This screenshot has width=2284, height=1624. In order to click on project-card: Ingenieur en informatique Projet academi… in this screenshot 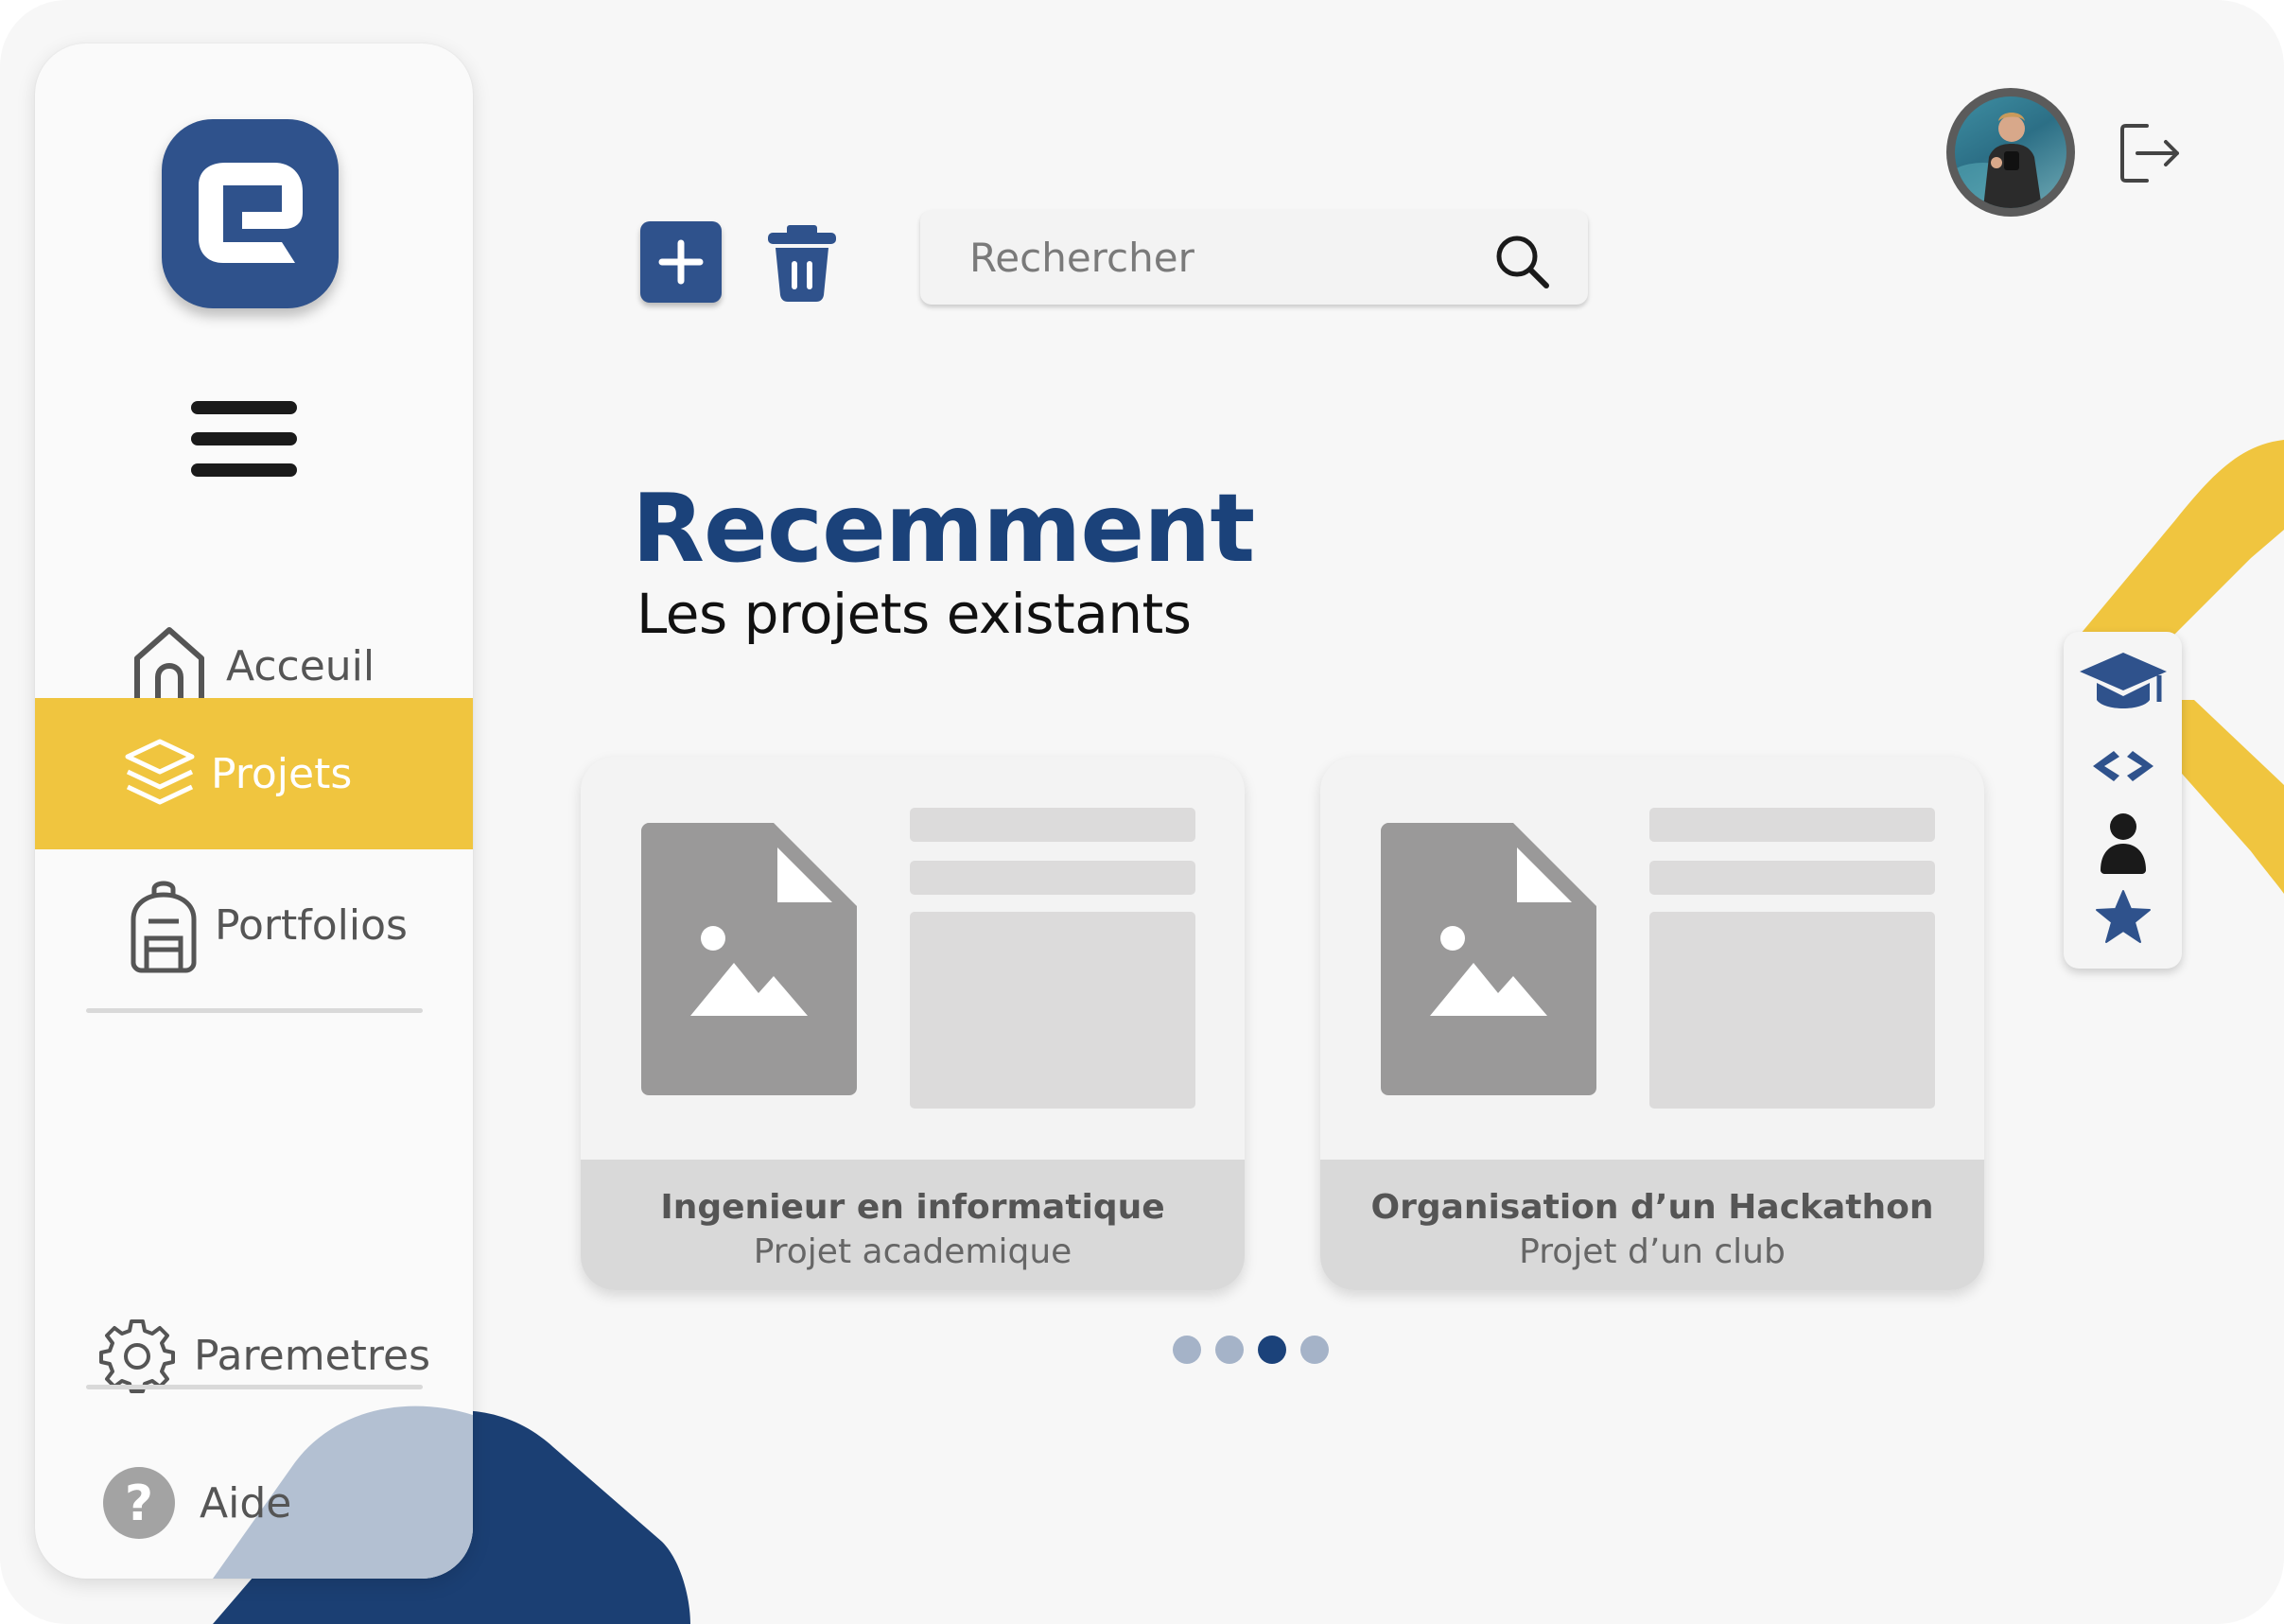, I will do `click(913, 1023)`.